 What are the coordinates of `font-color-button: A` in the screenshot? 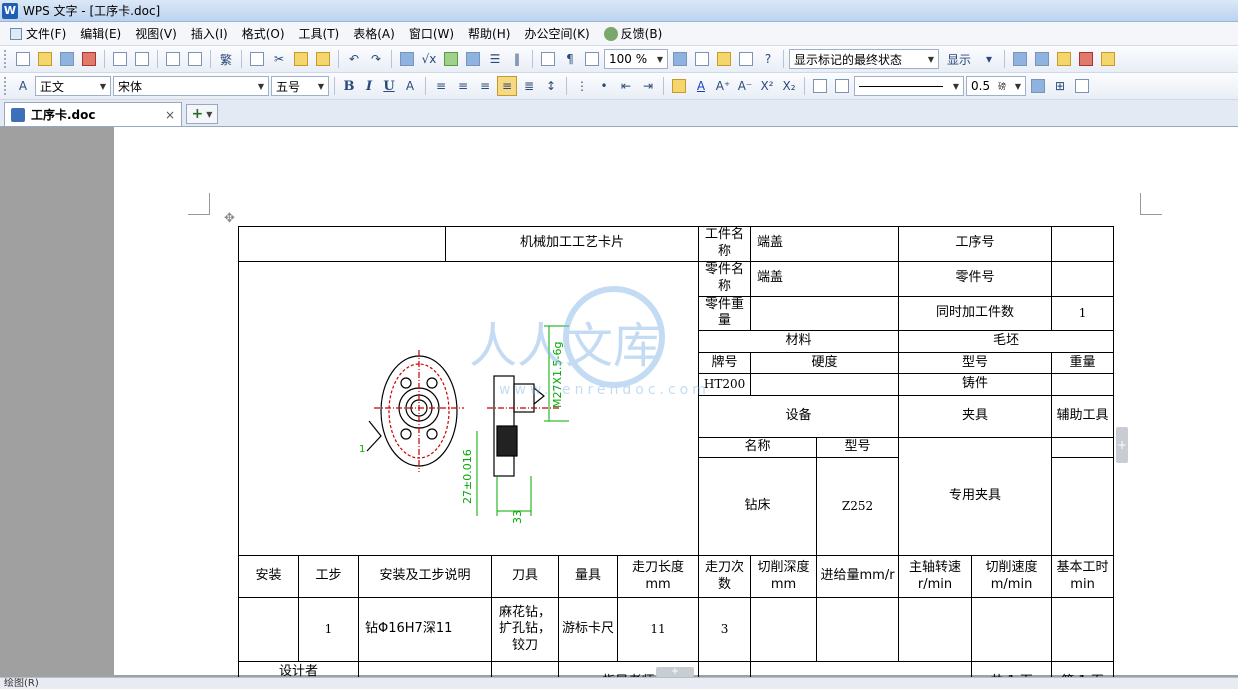 It's located at (701, 86).